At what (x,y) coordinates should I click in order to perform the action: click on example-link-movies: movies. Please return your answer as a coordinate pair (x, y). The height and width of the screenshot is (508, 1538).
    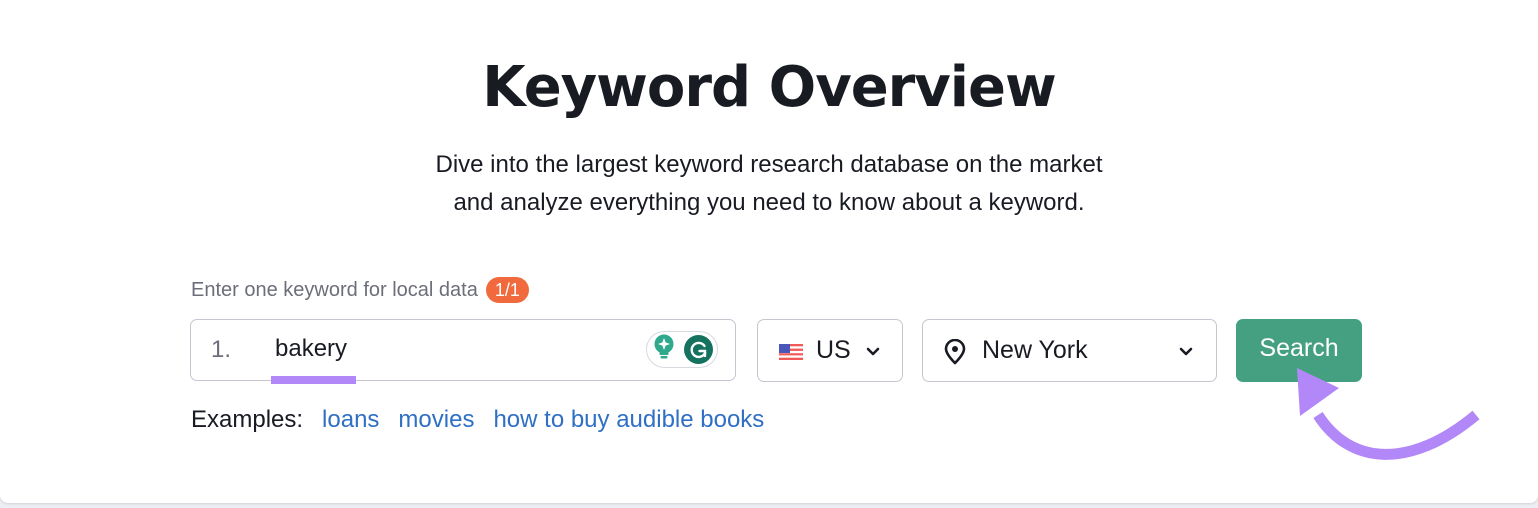
    Looking at the image, I should click on (436, 420).